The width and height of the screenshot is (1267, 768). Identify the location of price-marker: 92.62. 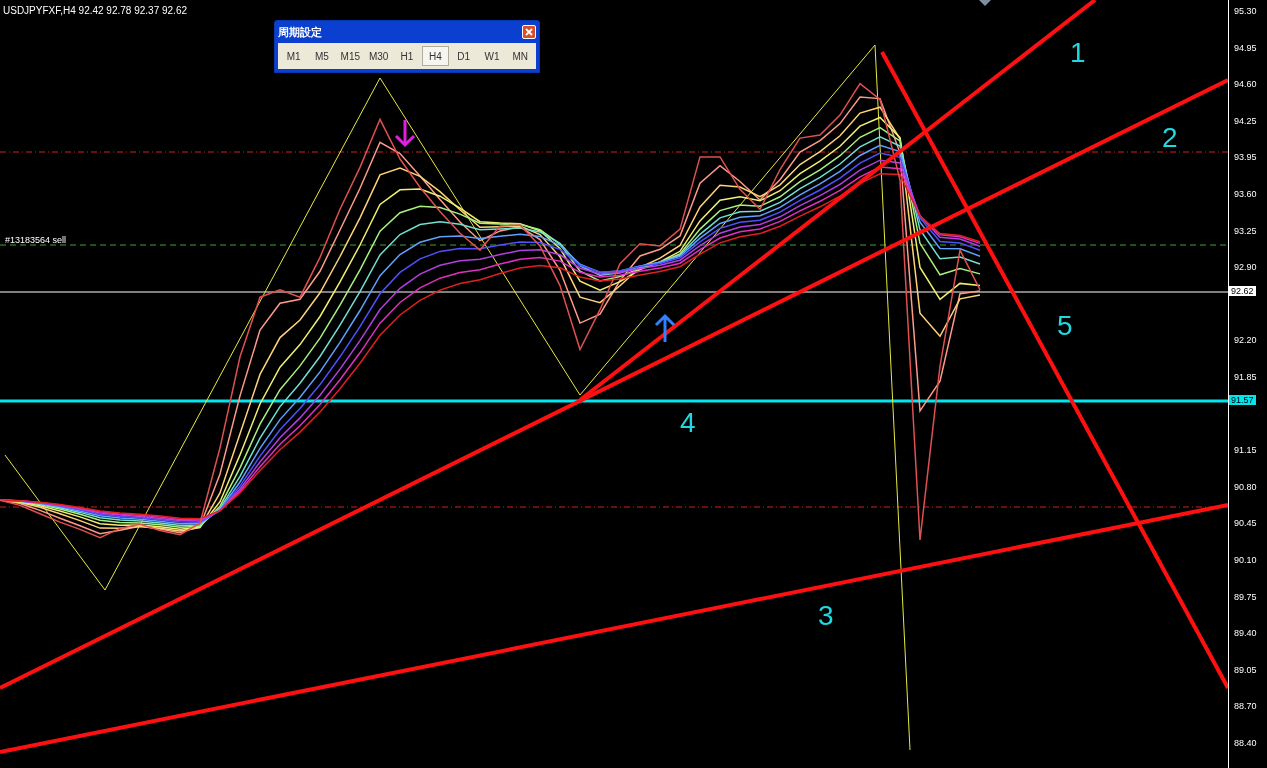
(1242, 291).